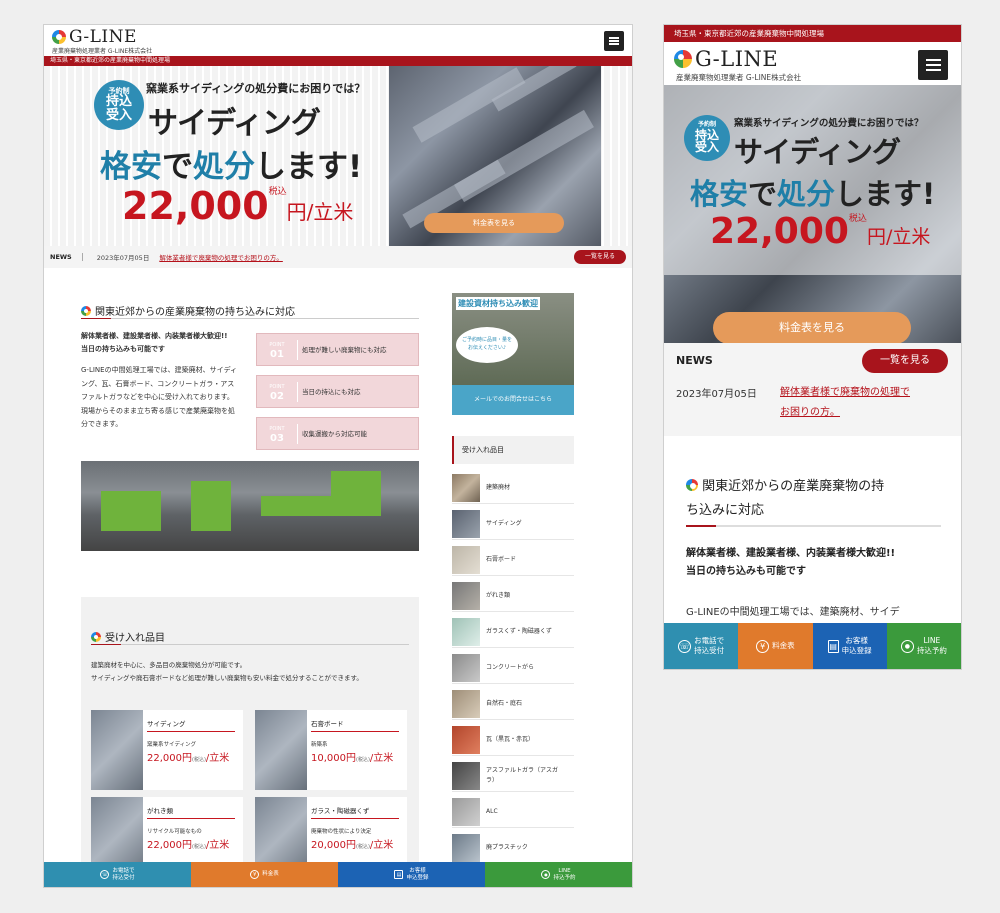 The height and width of the screenshot is (913, 1000). I want to click on sidebar-item: 瓦（黒瓦・赤瓦）, so click(513, 740).